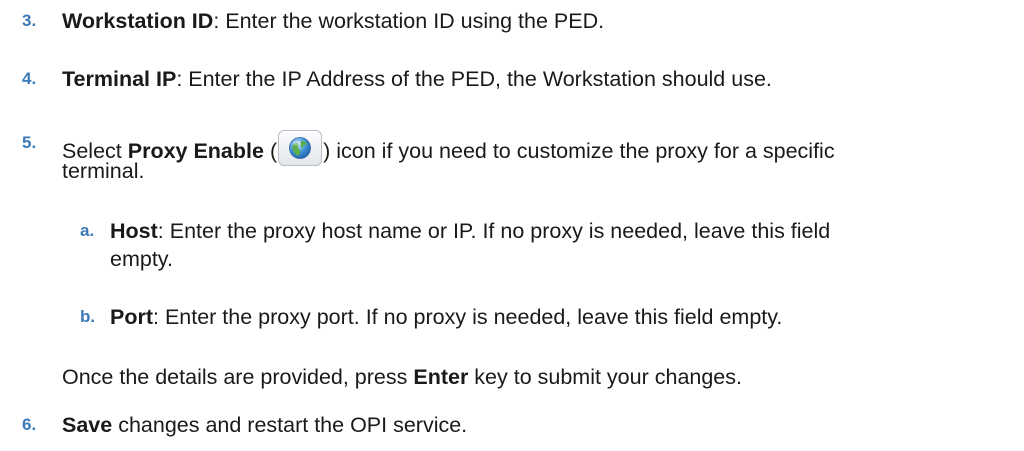  I want to click on step-number: 5., so click(29, 142).